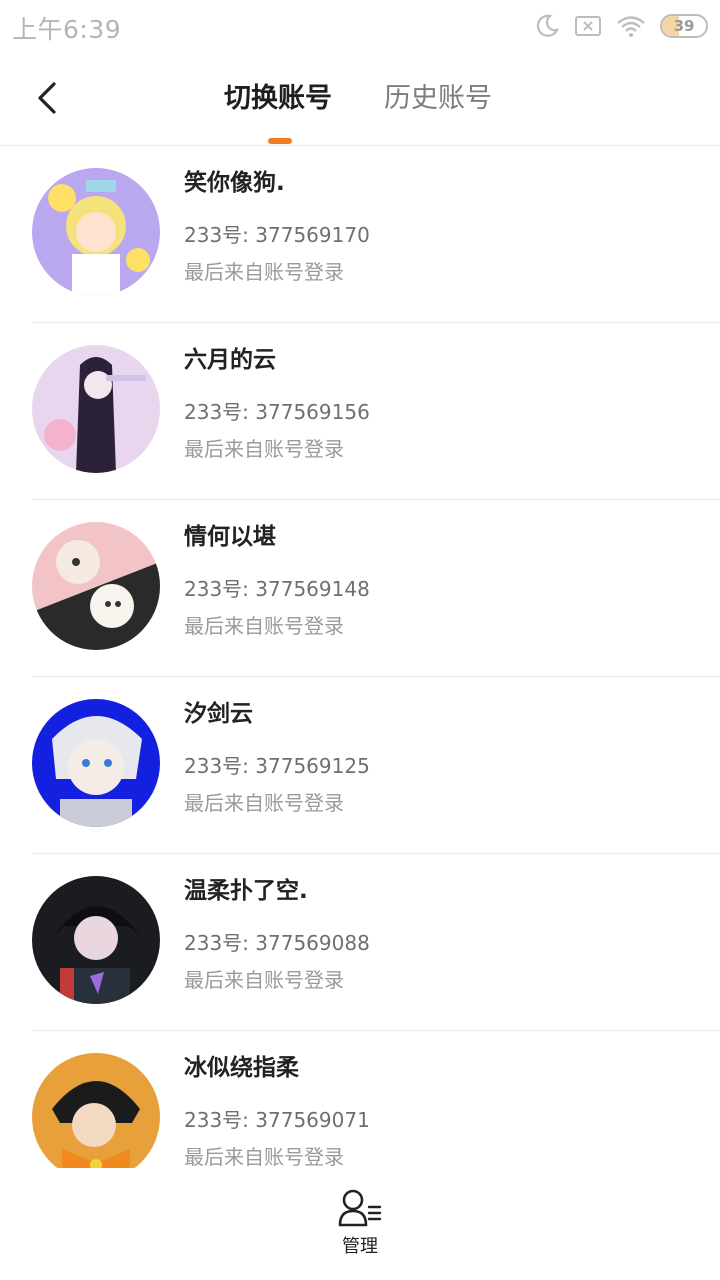 The image size is (720, 1280). I want to click on wifi-icon, so click(631, 26).